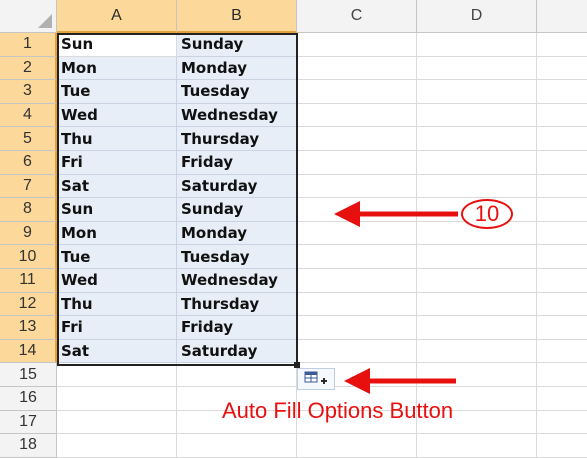 This screenshot has width=587, height=458. I want to click on column-header-b: B, so click(237, 16).